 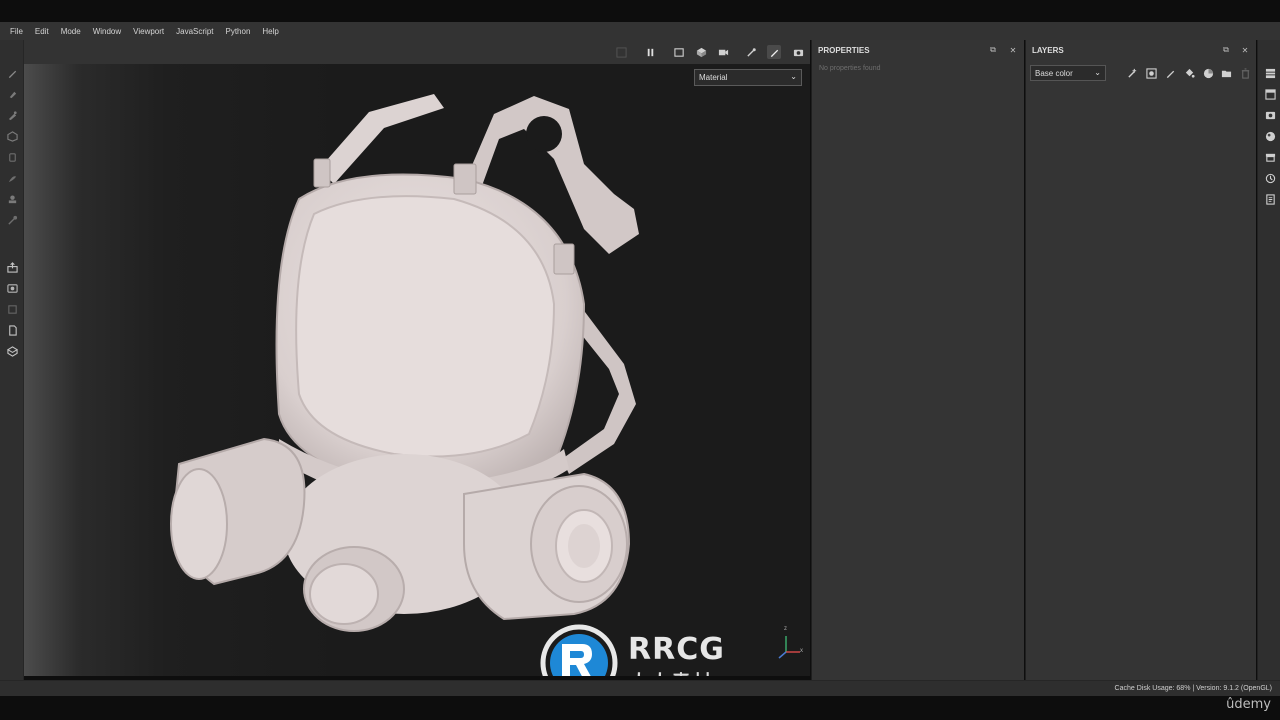 I want to click on top-black-bar, so click(x=640, y=11).